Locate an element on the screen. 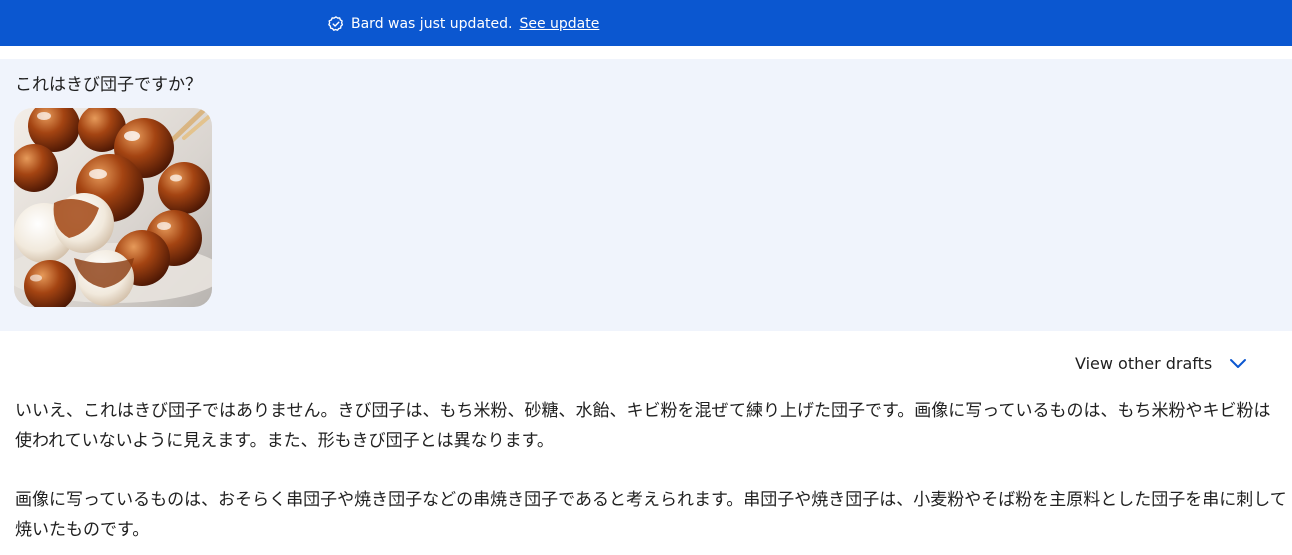 Image resolution: width=1292 pixels, height=555 pixels. banner-content: Bard was just updated. See update is located at coordinates (463, 24).